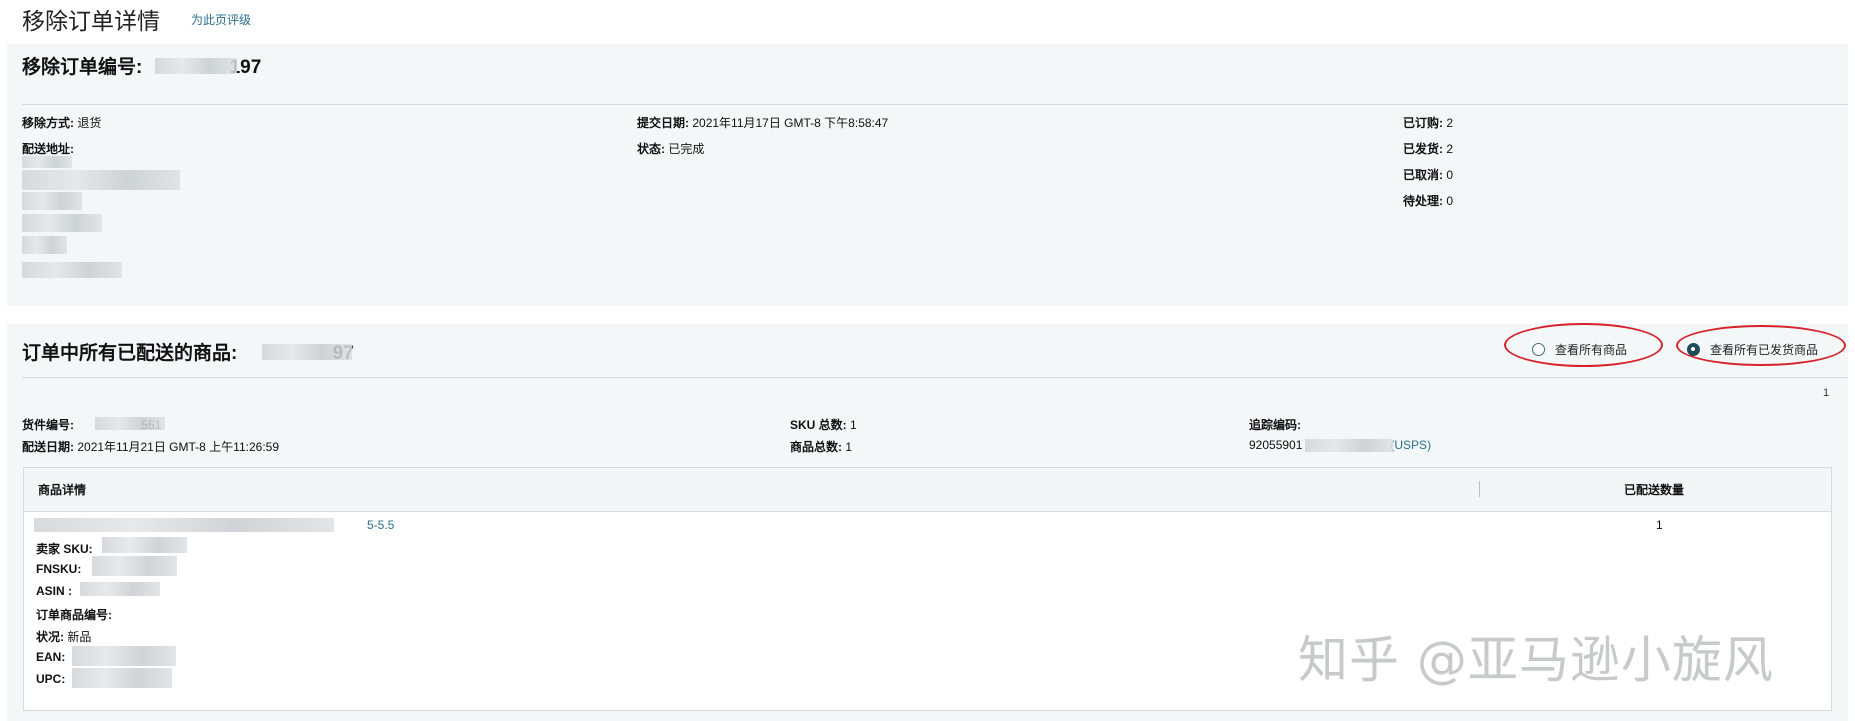 This screenshot has height=721, width=1855. What do you see at coordinates (790, 123) in the screenshot?
I see `submit-date-value: 2021年11月17日 GMT-8 下午8:58:47` at bounding box center [790, 123].